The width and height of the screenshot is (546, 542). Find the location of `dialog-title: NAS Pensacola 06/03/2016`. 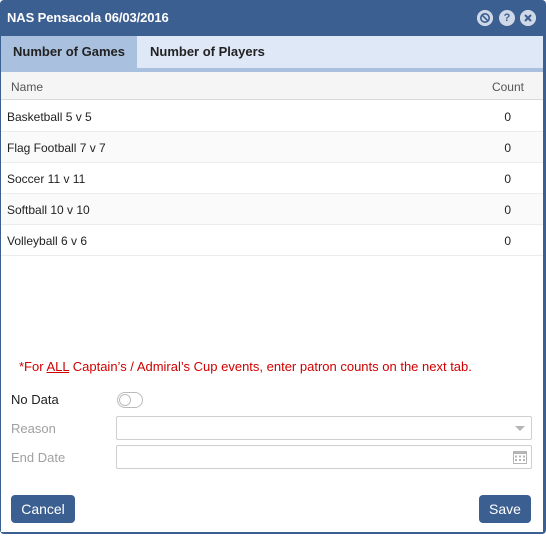

dialog-title: NAS Pensacola 06/03/2016 is located at coordinates (88, 17).